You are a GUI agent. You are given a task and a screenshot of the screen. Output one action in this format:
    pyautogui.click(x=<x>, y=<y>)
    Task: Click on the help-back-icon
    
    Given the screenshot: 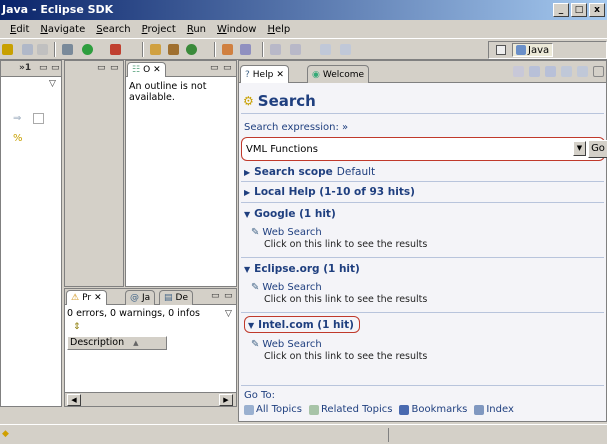 What is the action you would take?
    pyautogui.click(x=566, y=71)
    